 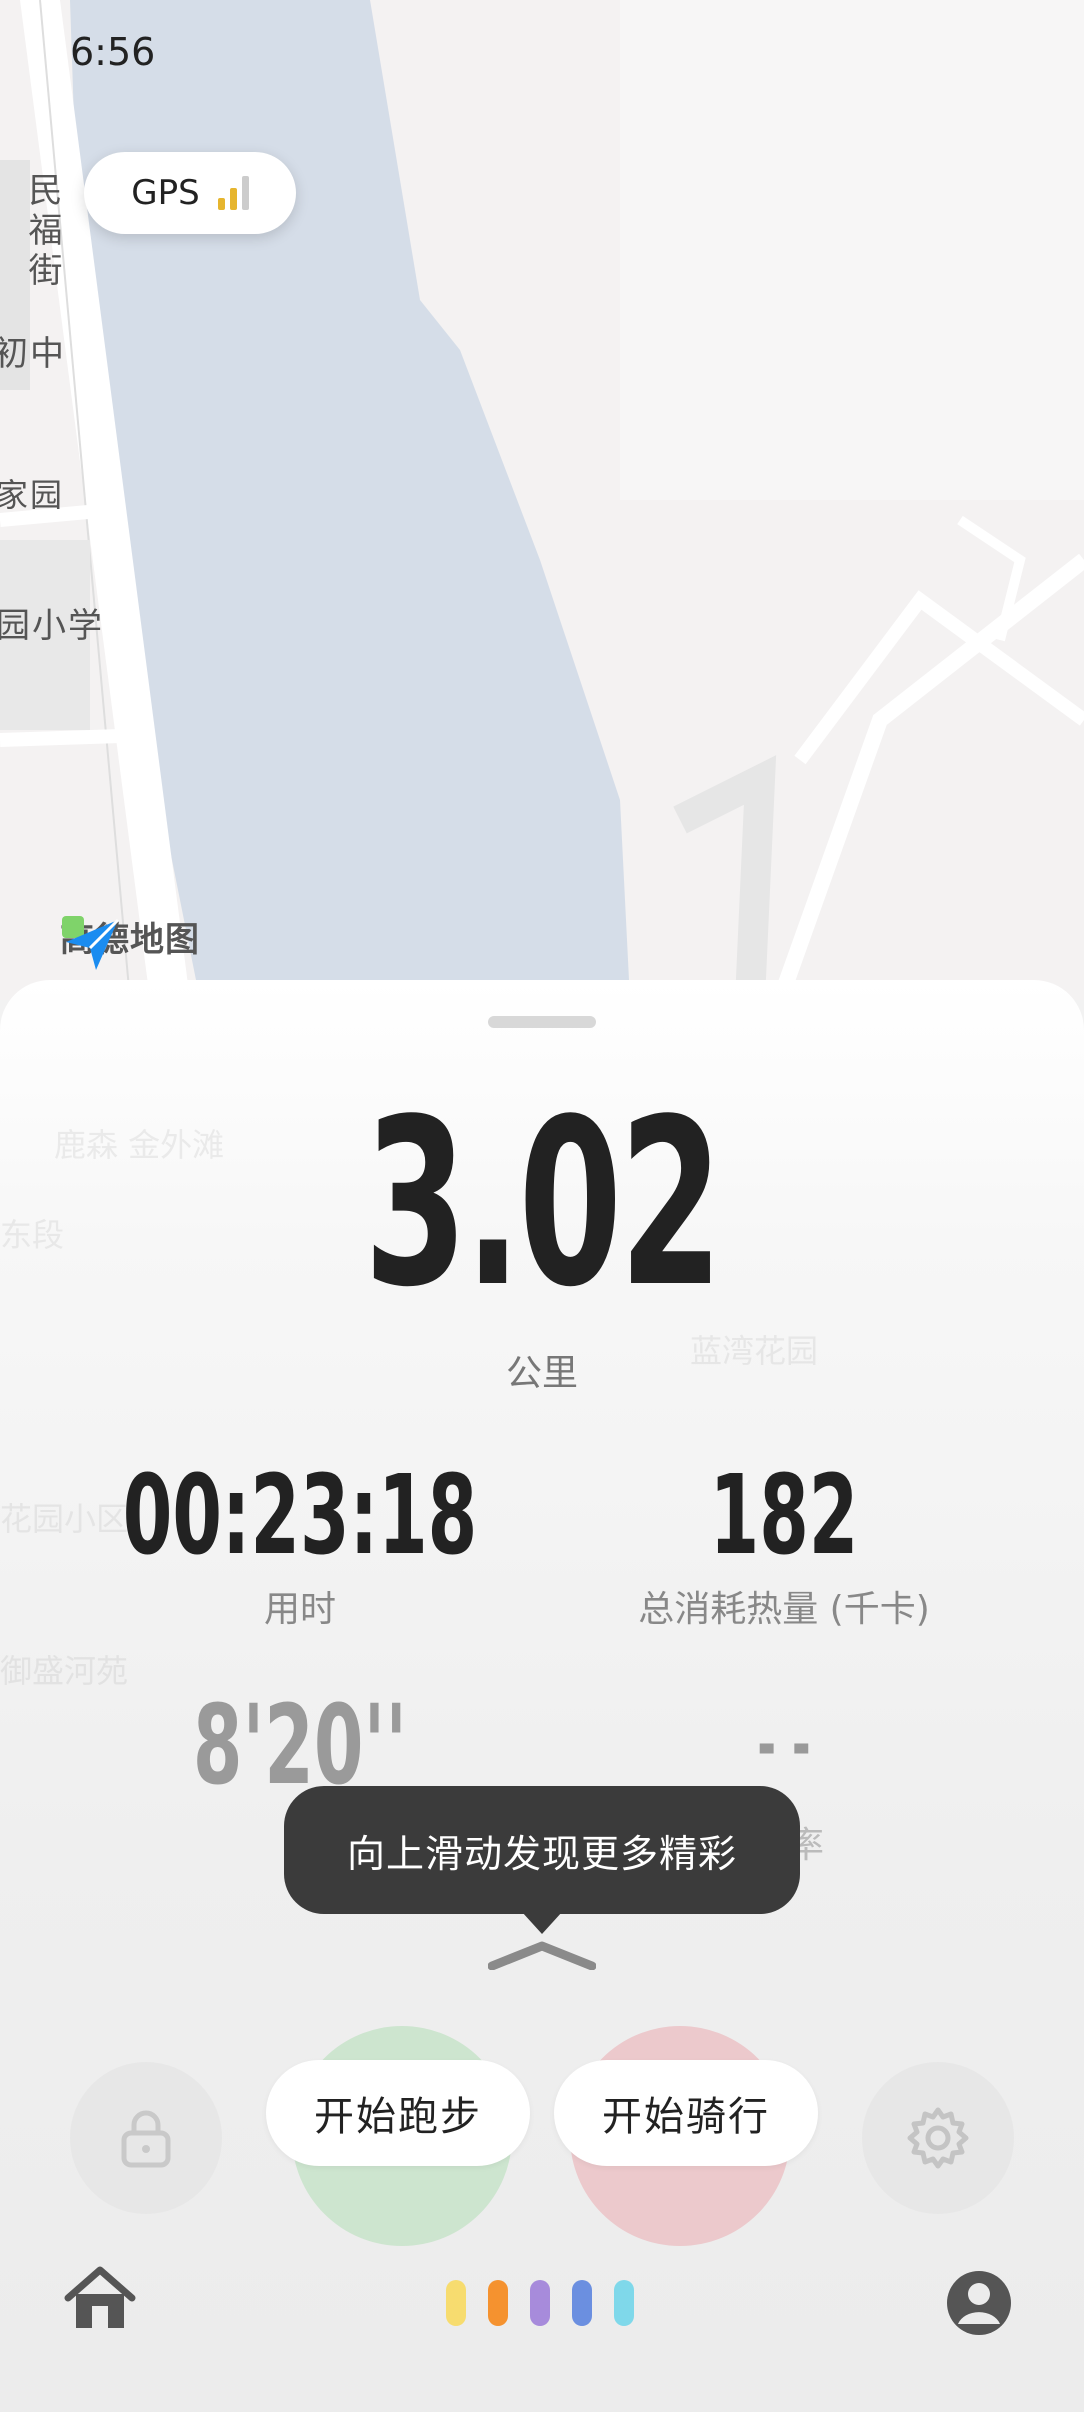 I want to click on gear-icon, so click(x=938, y=2138).